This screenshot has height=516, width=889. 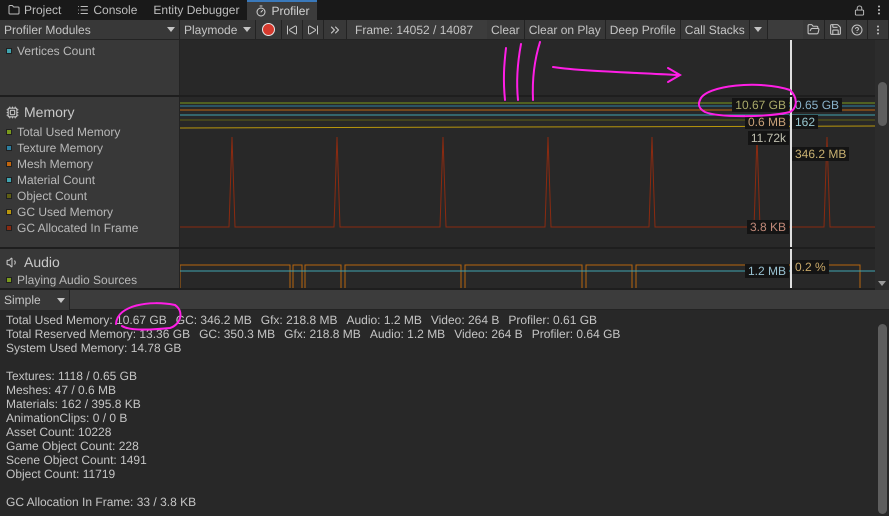 I want to click on stat-text: Game Object Count: 228, so click(x=72, y=446).